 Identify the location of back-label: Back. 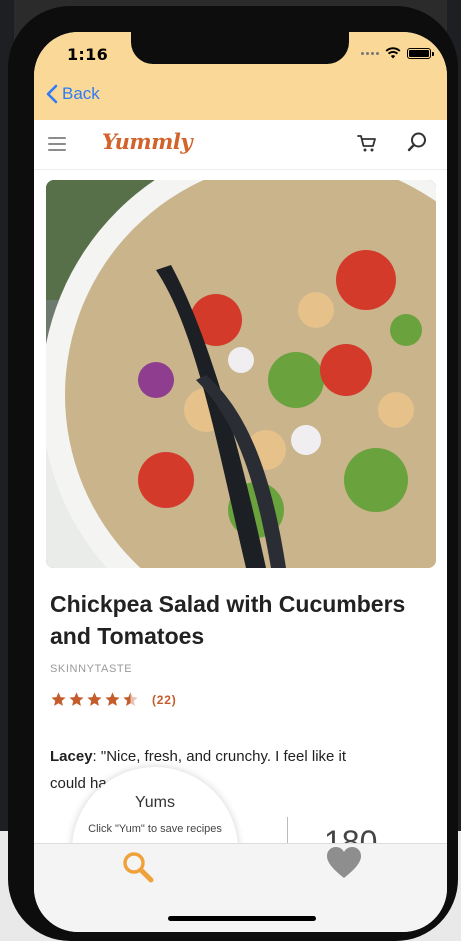
(81, 93).